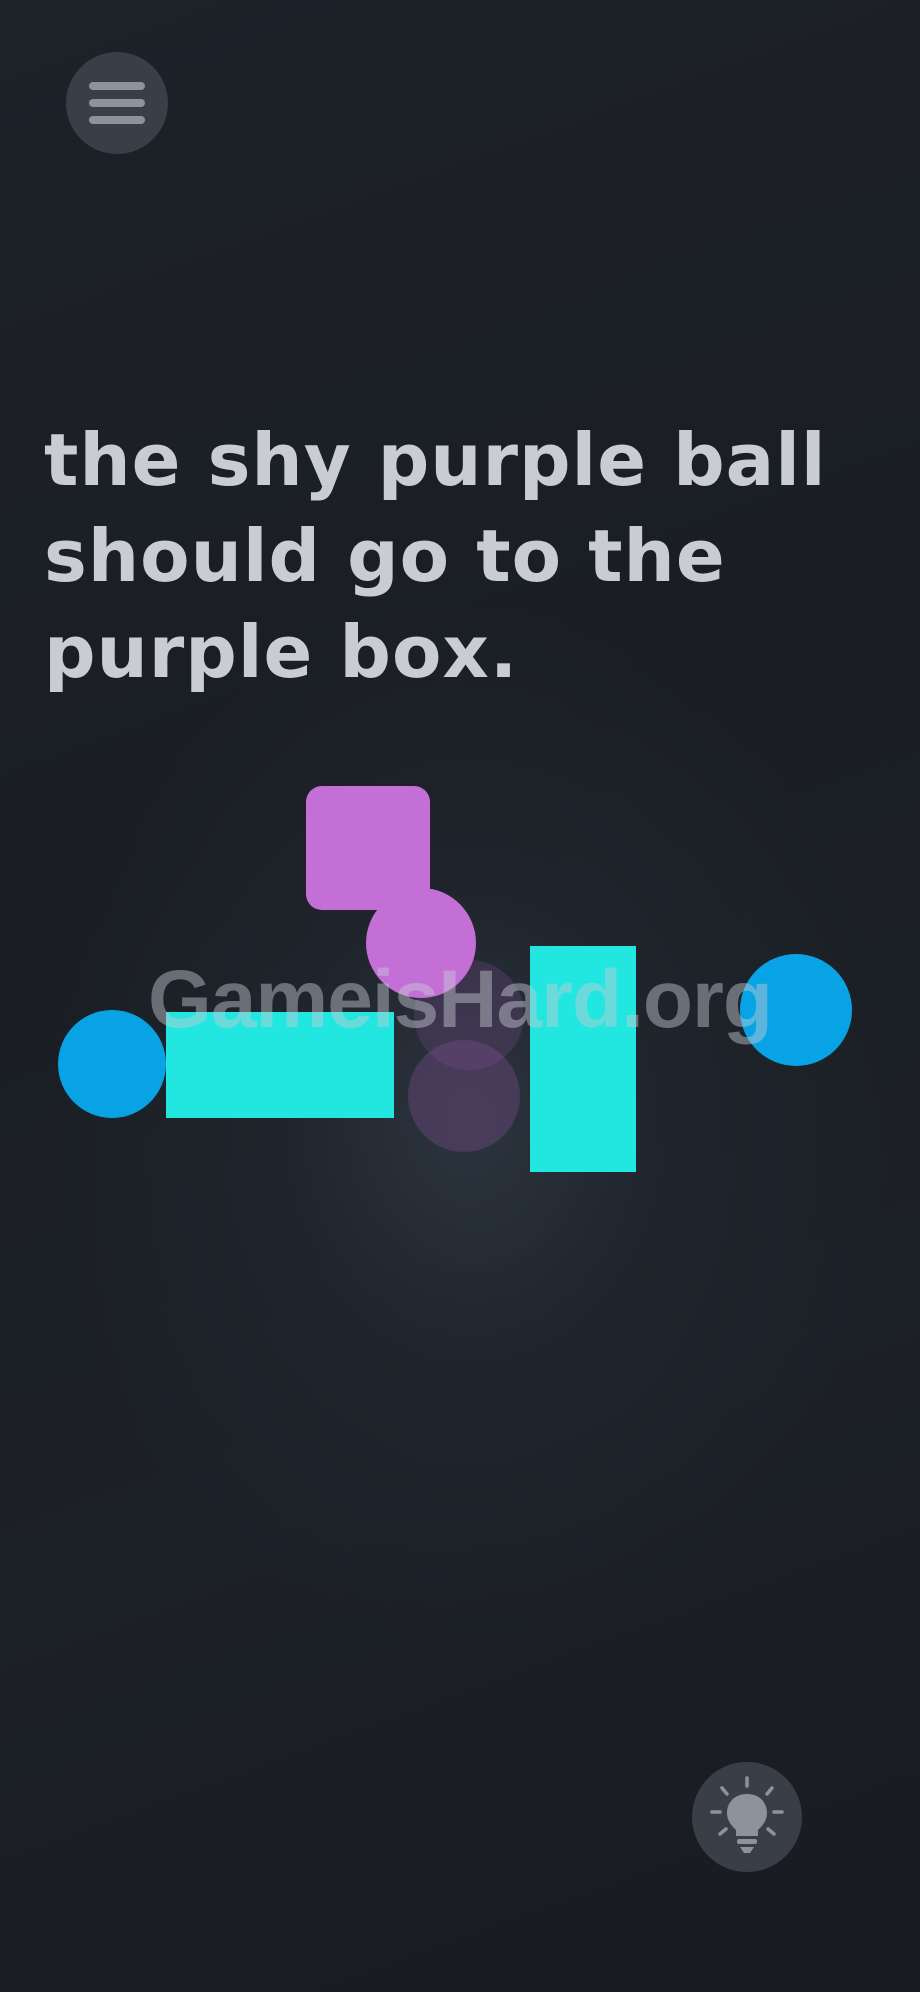  I want to click on menu-button, so click(117, 103).